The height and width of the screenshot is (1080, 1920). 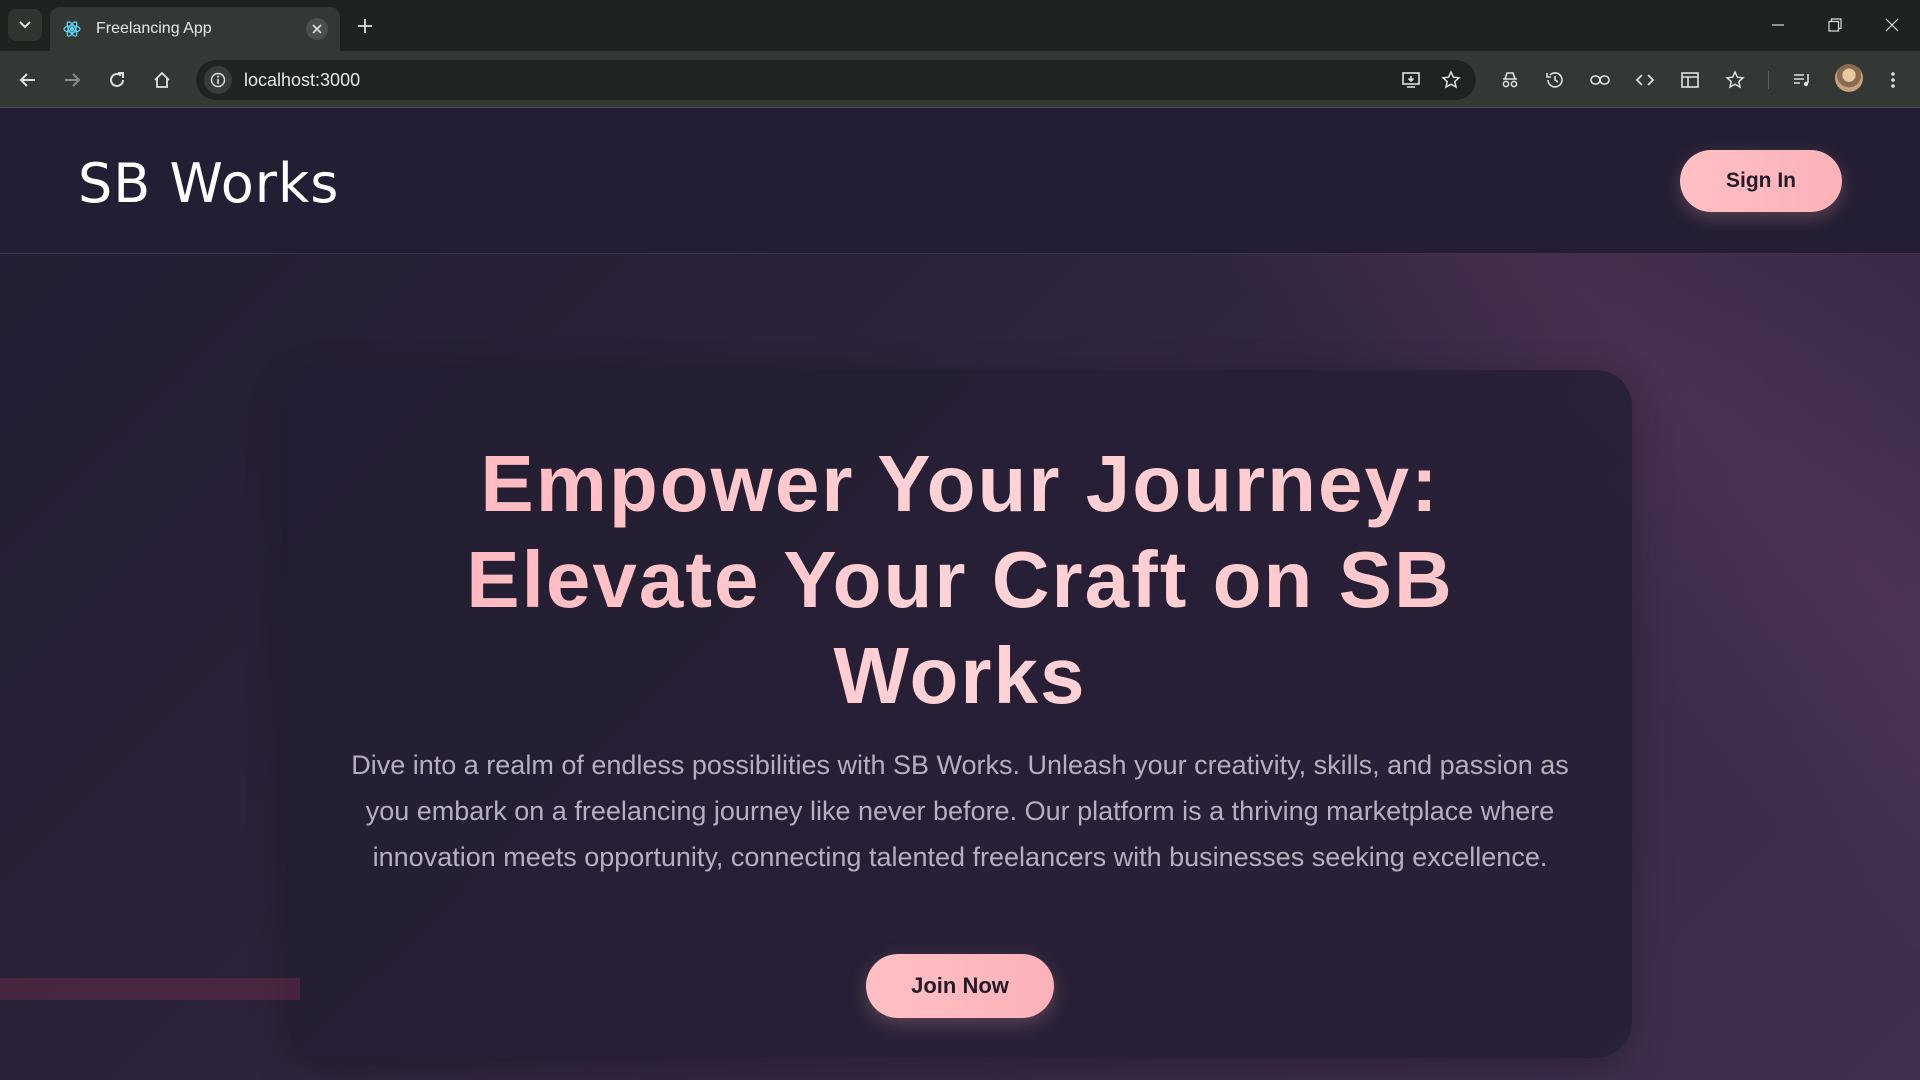 I want to click on browser-tab: Freelancing App, so click(x=195, y=29).